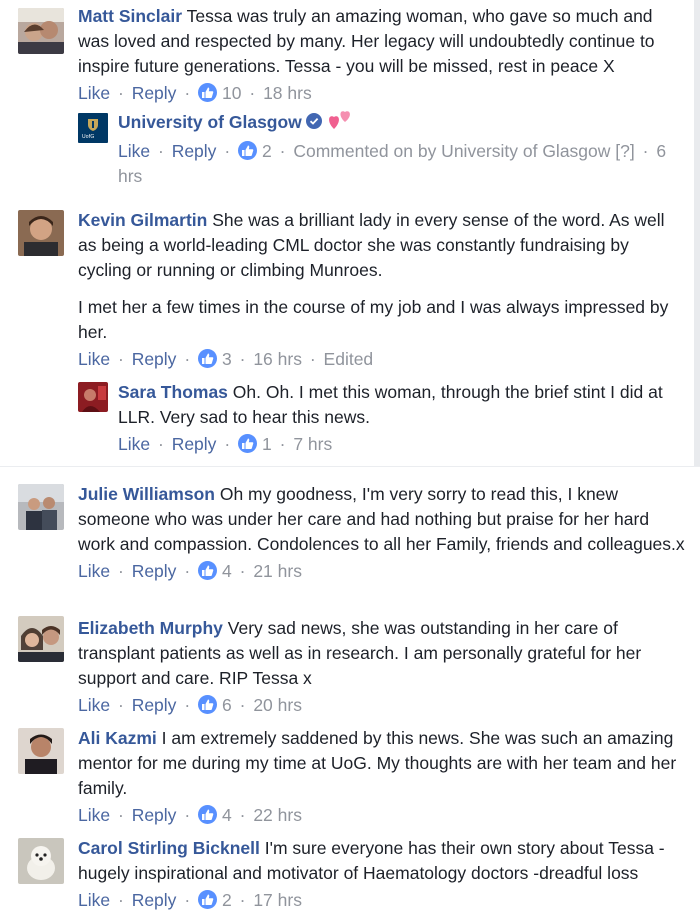 The width and height of the screenshot is (700, 920). Describe the element at coordinates (341, 122) in the screenshot. I see `hearts-emoji-icon` at that location.